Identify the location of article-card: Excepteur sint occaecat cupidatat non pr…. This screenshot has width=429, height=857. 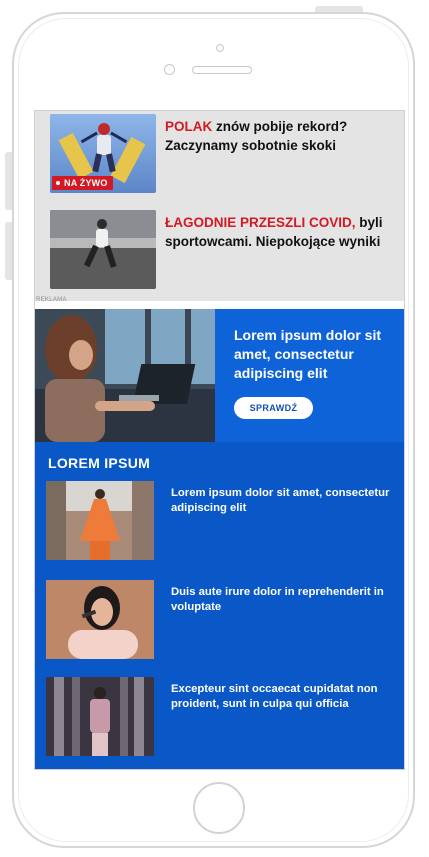
(219, 717).